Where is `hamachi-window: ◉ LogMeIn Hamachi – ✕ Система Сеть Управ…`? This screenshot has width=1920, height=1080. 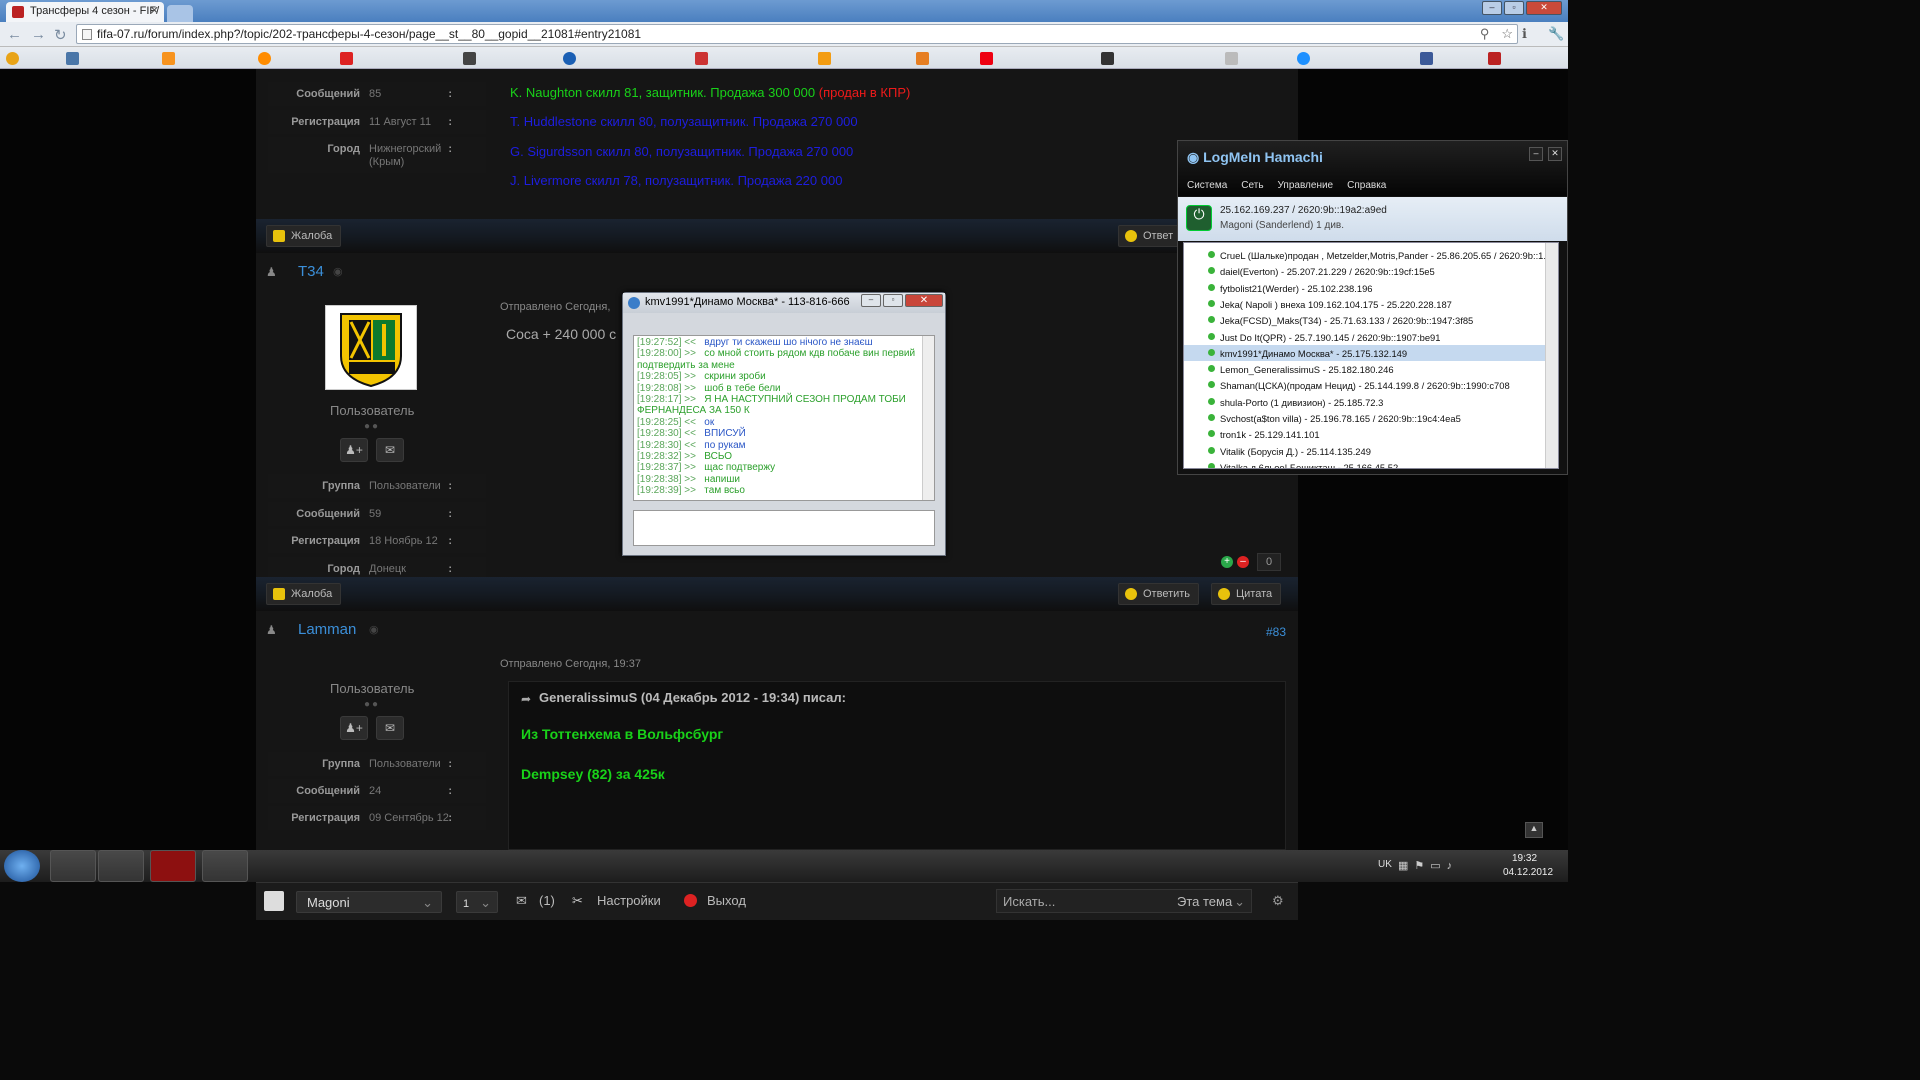 hamachi-window: ◉ LogMeIn Hamachi – ✕ Система Сеть Управ… is located at coordinates (1372, 307).